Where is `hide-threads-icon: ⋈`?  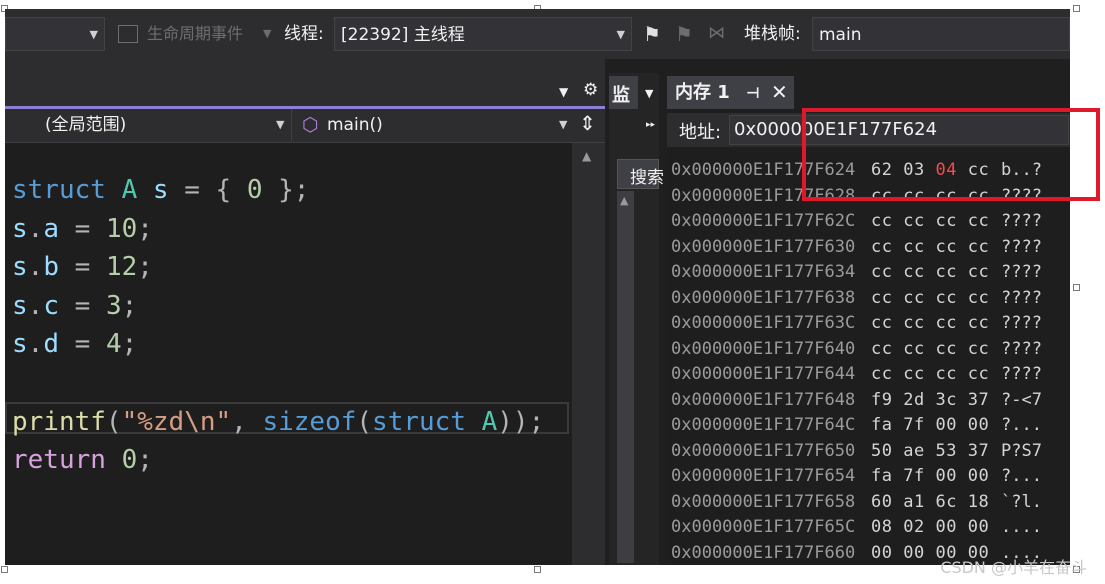
hide-threads-icon: ⋈ is located at coordinates (716, 33).